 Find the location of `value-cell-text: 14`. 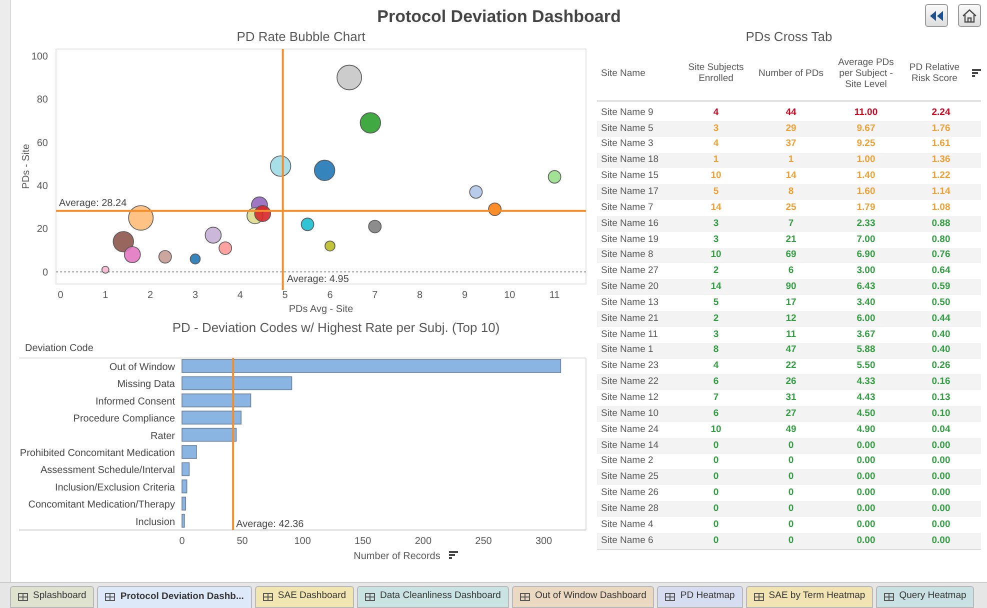

value-cell-text: 14 is located at coordinates (791, 176).